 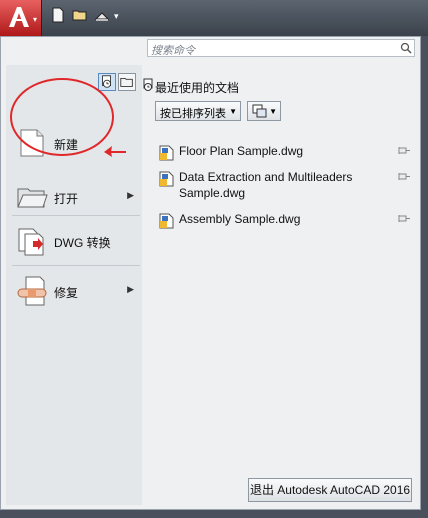 What do you see at coordinates (82, 243) in the screenshot?
I see `menu-item-label: DWG 转换` at bounding box center [82, 243].